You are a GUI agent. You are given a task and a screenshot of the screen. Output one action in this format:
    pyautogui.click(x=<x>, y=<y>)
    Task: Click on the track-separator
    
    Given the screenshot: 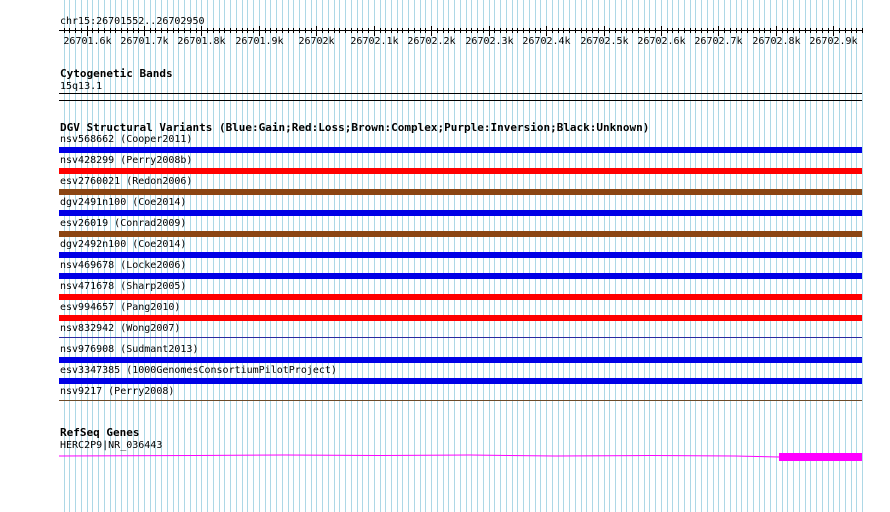 What is the action you would take?
    pyautogui.click(x=460, y=100)
    